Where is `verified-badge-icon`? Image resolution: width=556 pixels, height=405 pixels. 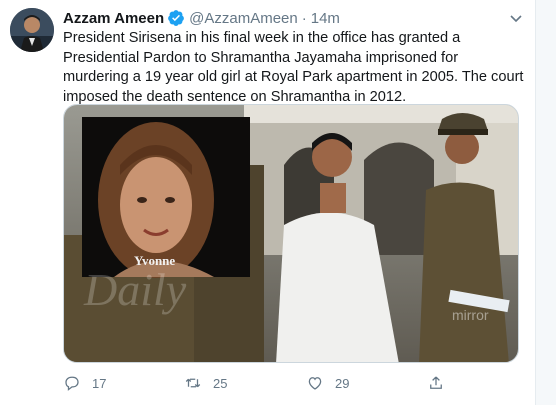
verified-badge-icon is located at coordinates (176, 18).